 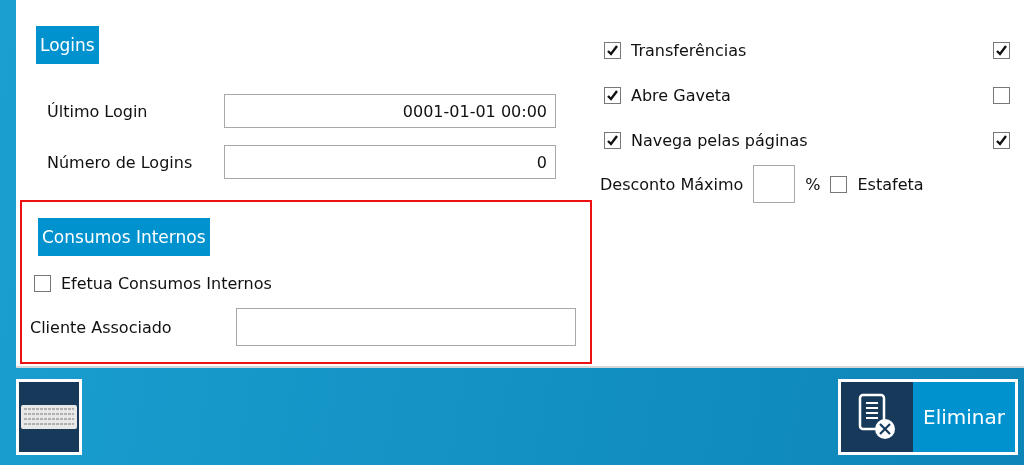 I want to click on keyboard-icon, so click(x=49, y=416).